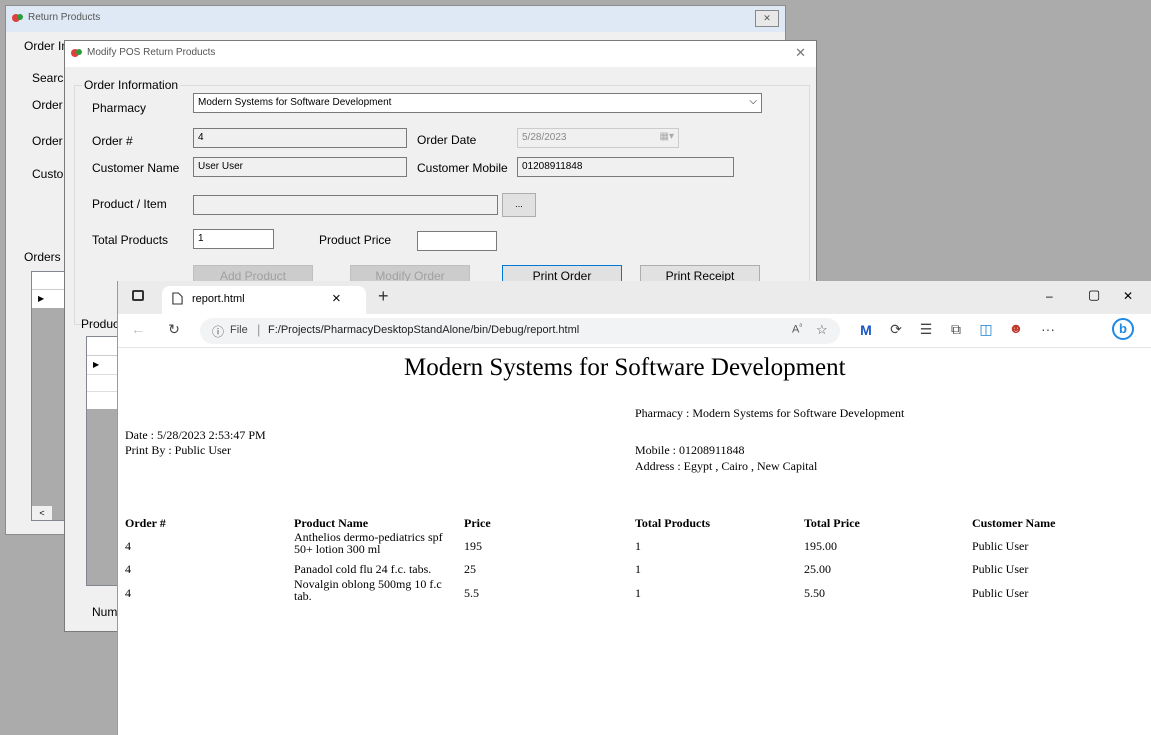 The height and width of the screenshot is (735, 1151). Describe the element at coordinates (345, 205) in the screenshot. I see `product-field` at that location.